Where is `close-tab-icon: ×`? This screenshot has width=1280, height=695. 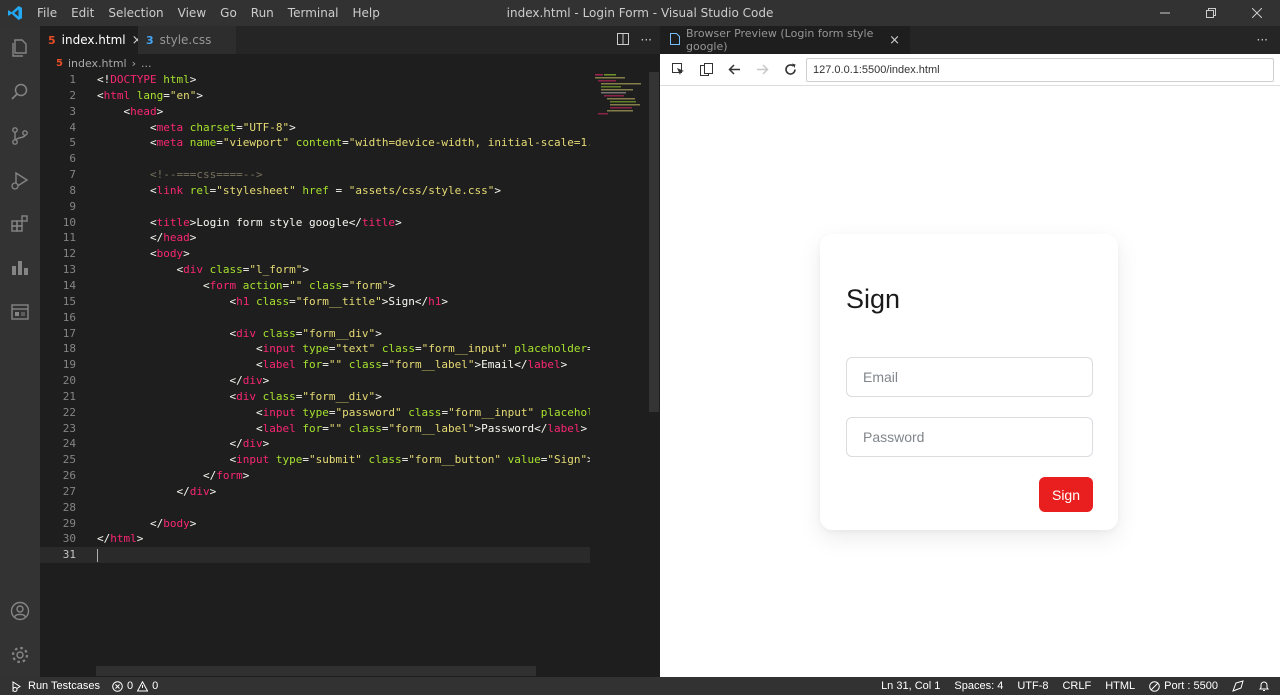
close-tab-icon: × is located at coordinates (894, 40).